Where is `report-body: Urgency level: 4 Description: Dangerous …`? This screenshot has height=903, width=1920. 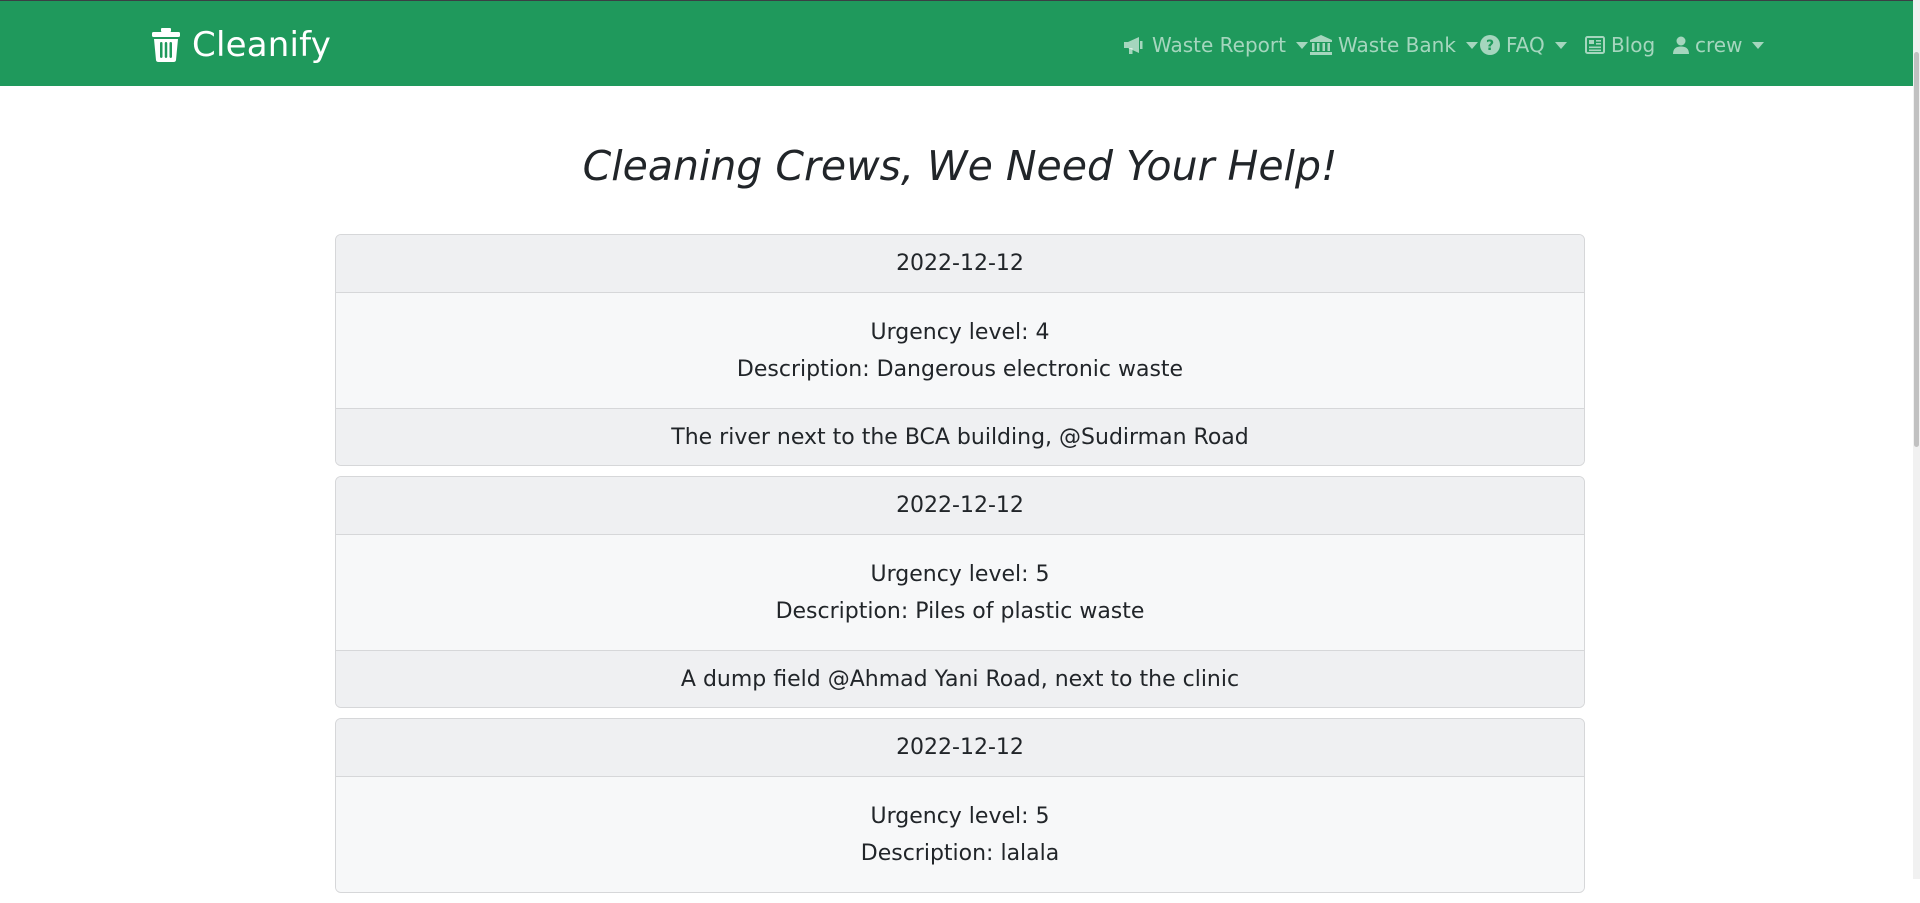
report-body: Urgency level: 4 Description: Dangerous … is located at coordinates (960, 350).